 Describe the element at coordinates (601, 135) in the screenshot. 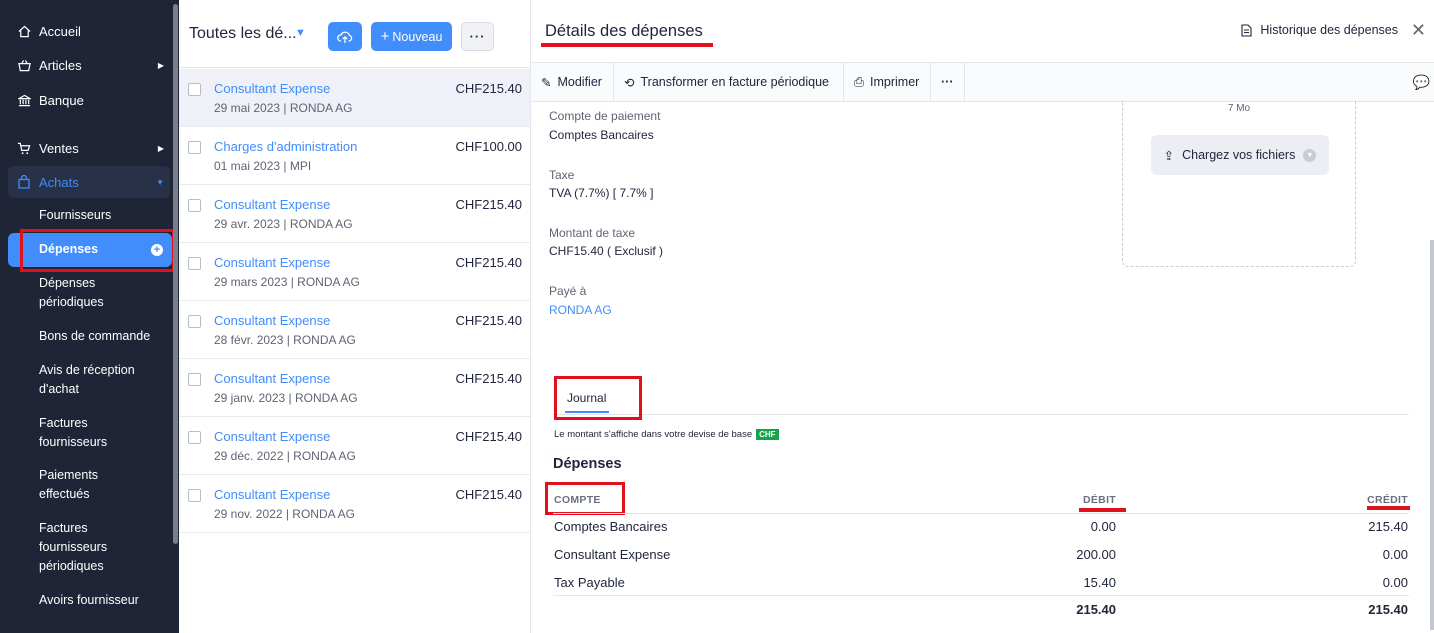

I see `payment-account-value: Comptes Bancaires` at that location.